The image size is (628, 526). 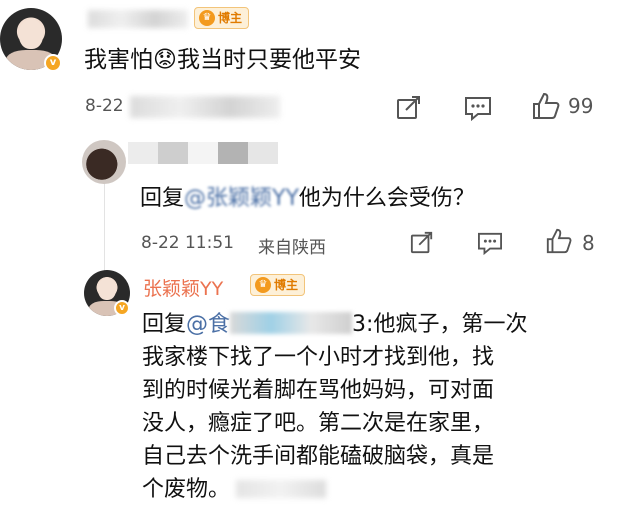 What do you see at coordinates (581, 106) in the screenshot?
I see `like-count: 99` at bounding box center [581, 106].